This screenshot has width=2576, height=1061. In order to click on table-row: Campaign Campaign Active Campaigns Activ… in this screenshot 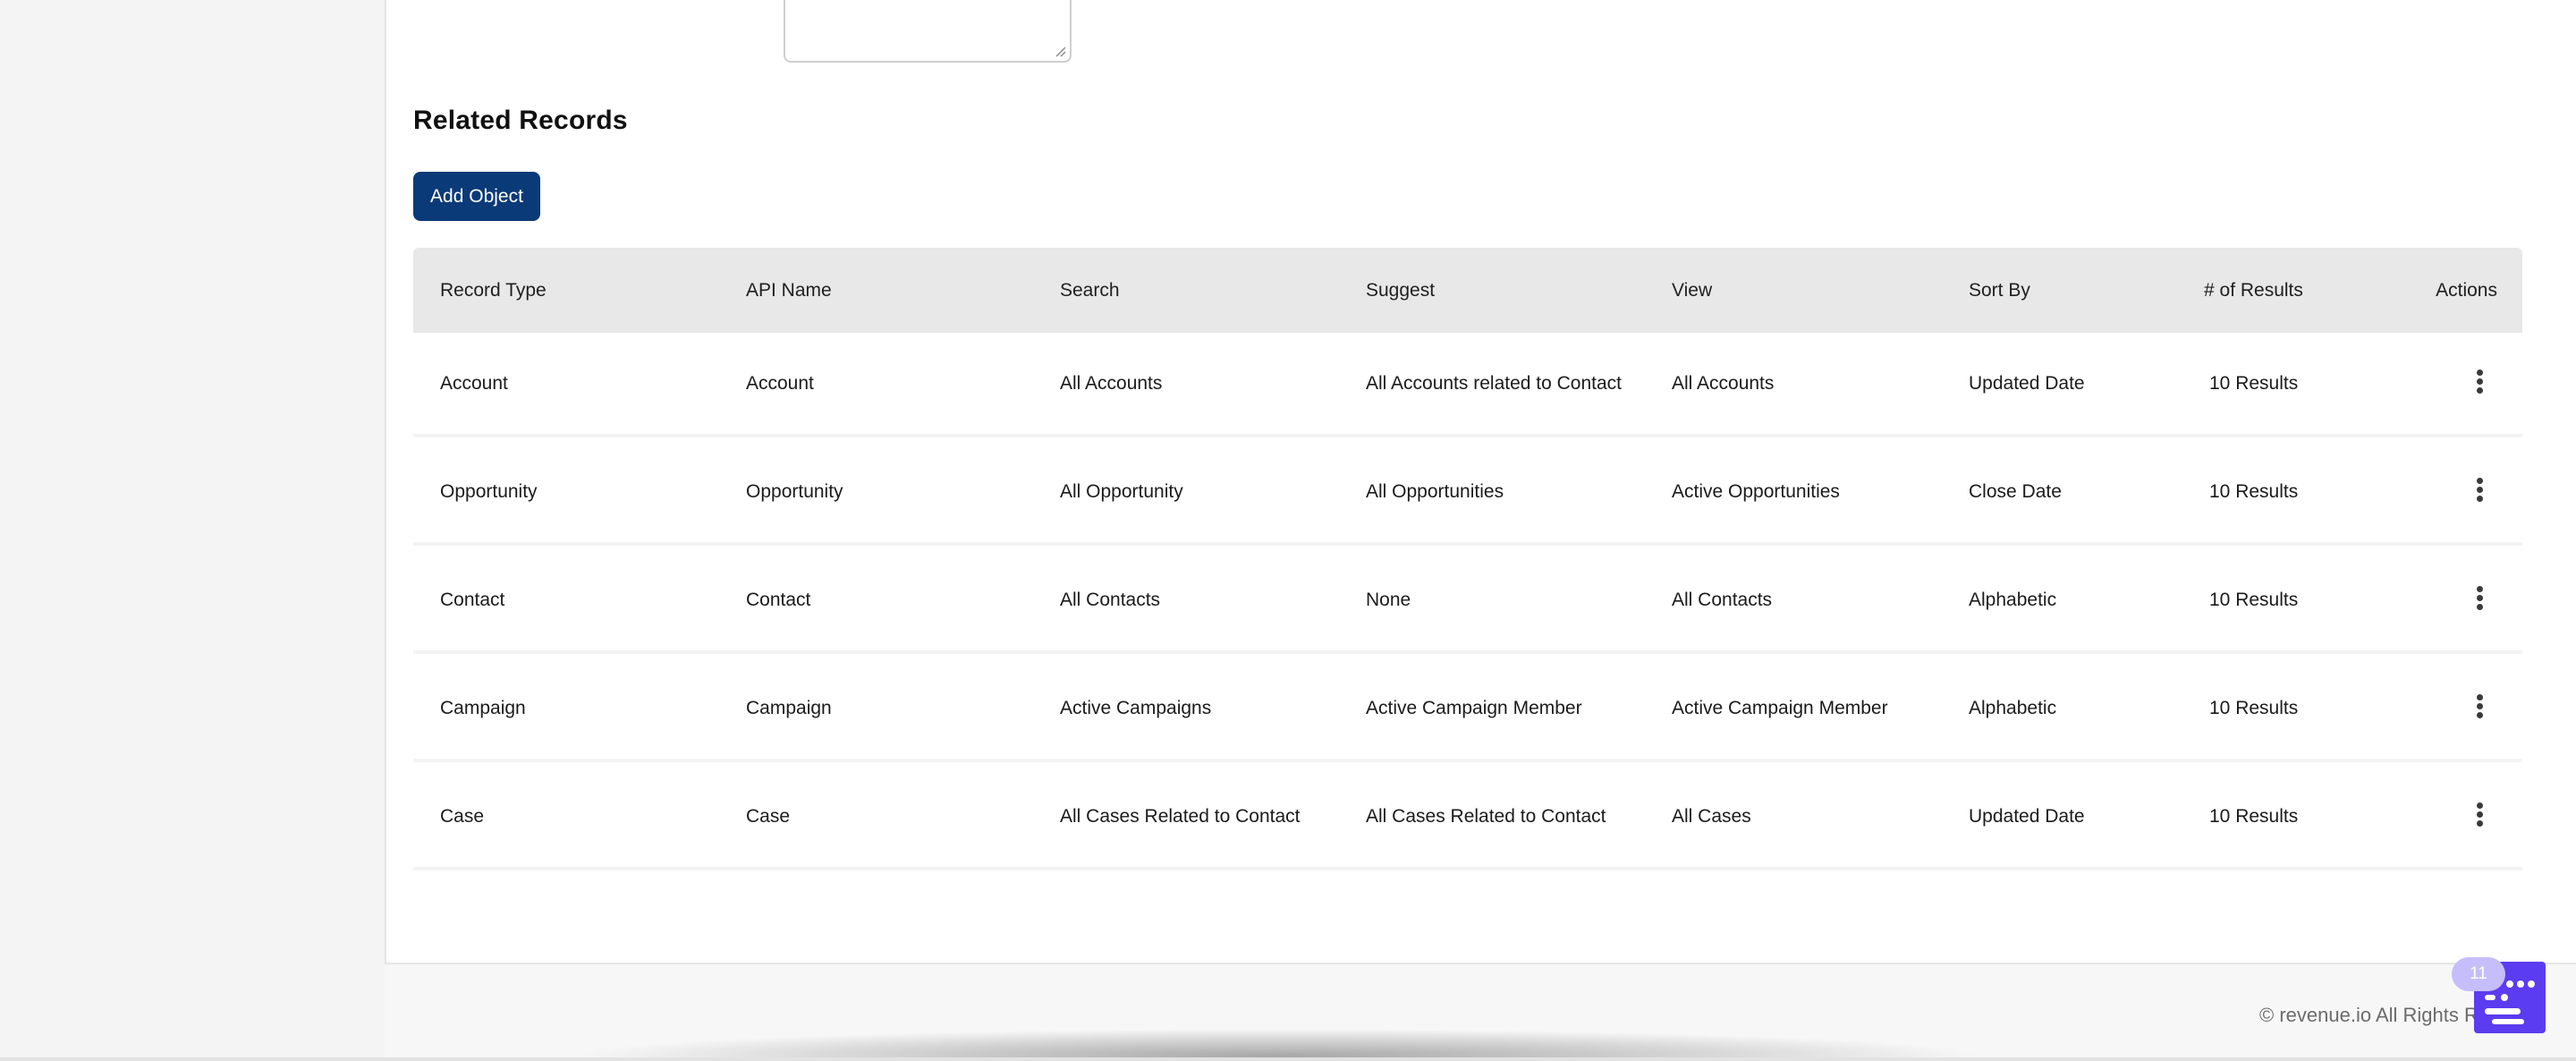, I will do `click(1467, 710)`.